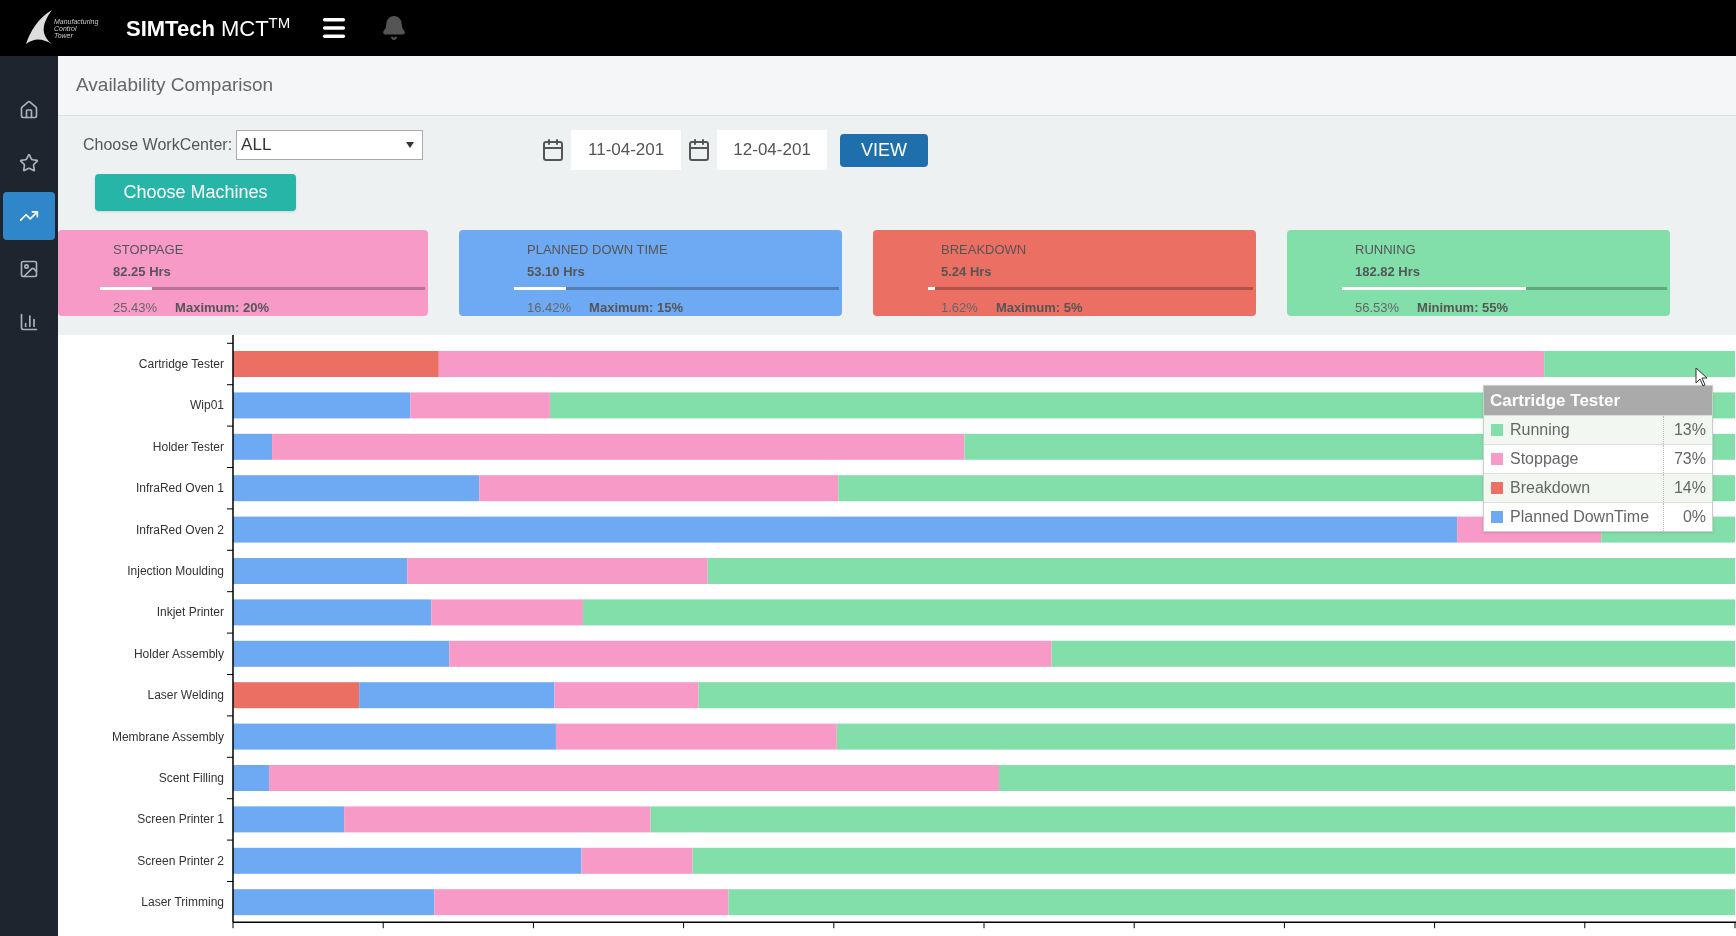  I want to click on card-limit: Maximum: 20%, so click(222, 308).